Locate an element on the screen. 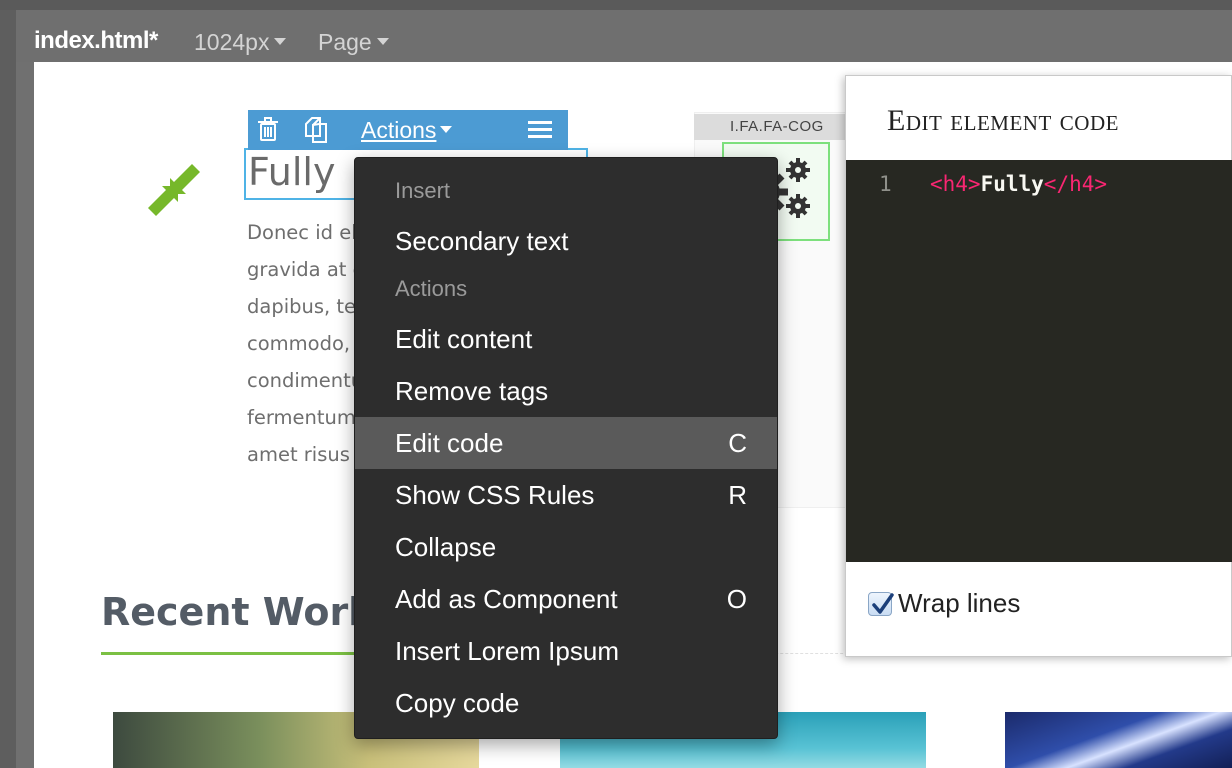 This screenshot has width=1232, height=768. duplicate-icon is located at coordinates (316, 130).